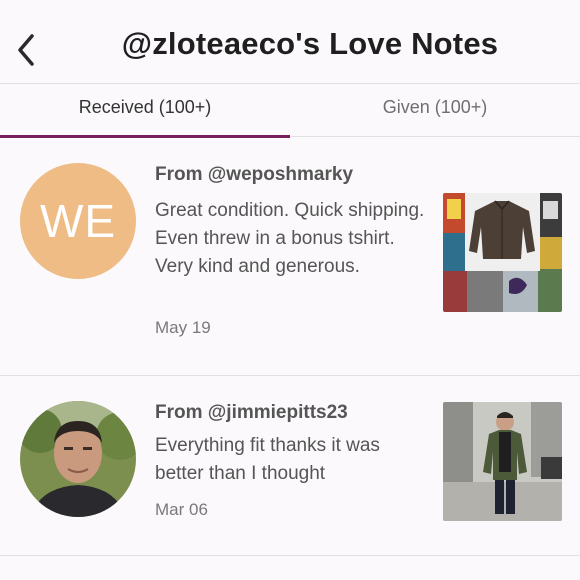  What do you see at coordinates (254, 175) in the screenshot?
I see `note-sender: From @weposhmarky` at bounding box center [254, 175].